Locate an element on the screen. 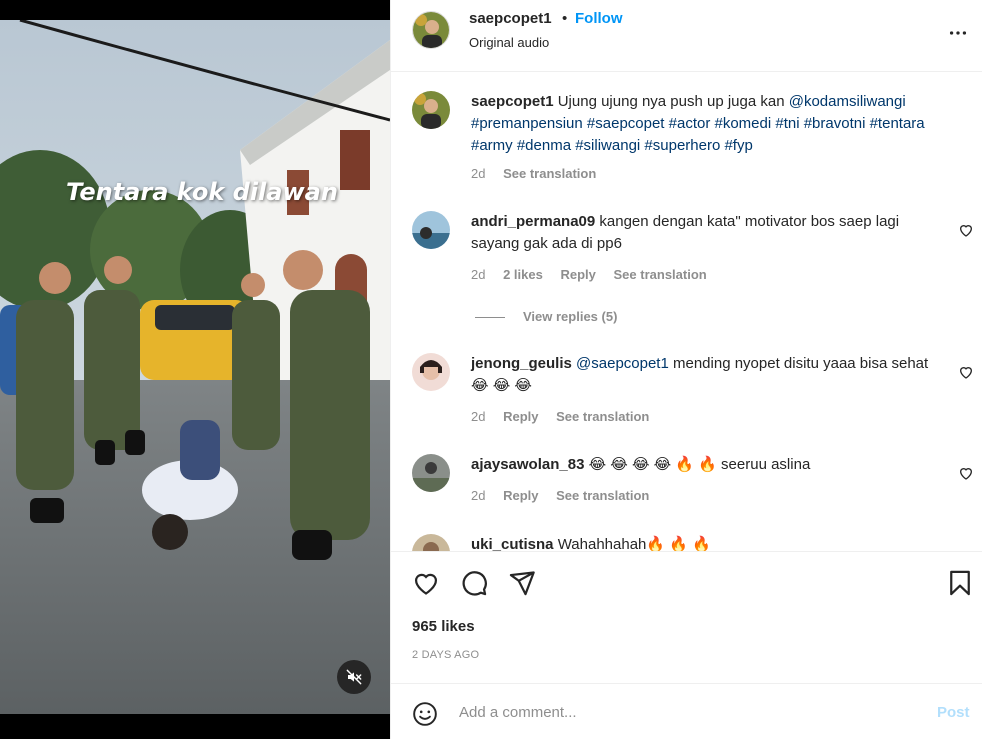 The image size is (982, 739). comment-username: uki_cutisna is located at coordinates (512, 543).